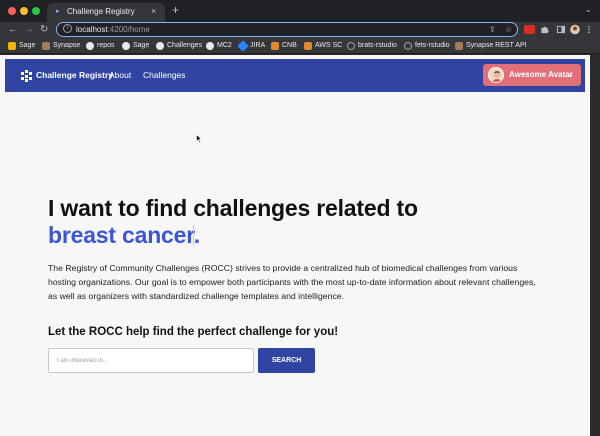 The image size is (600, 436). What do you see at coordinates (545, 29) in the screenshot?
I see `puzzle-icon` at bounding box center [545, 29].